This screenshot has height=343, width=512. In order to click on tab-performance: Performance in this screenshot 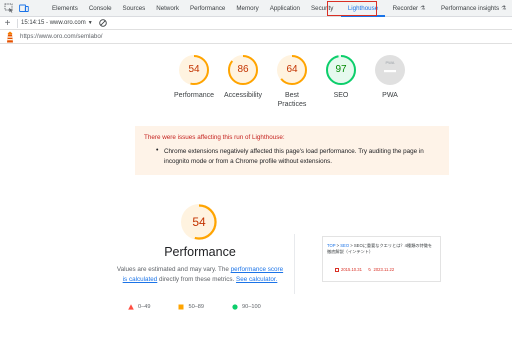, I will do `click(207, 8)`.